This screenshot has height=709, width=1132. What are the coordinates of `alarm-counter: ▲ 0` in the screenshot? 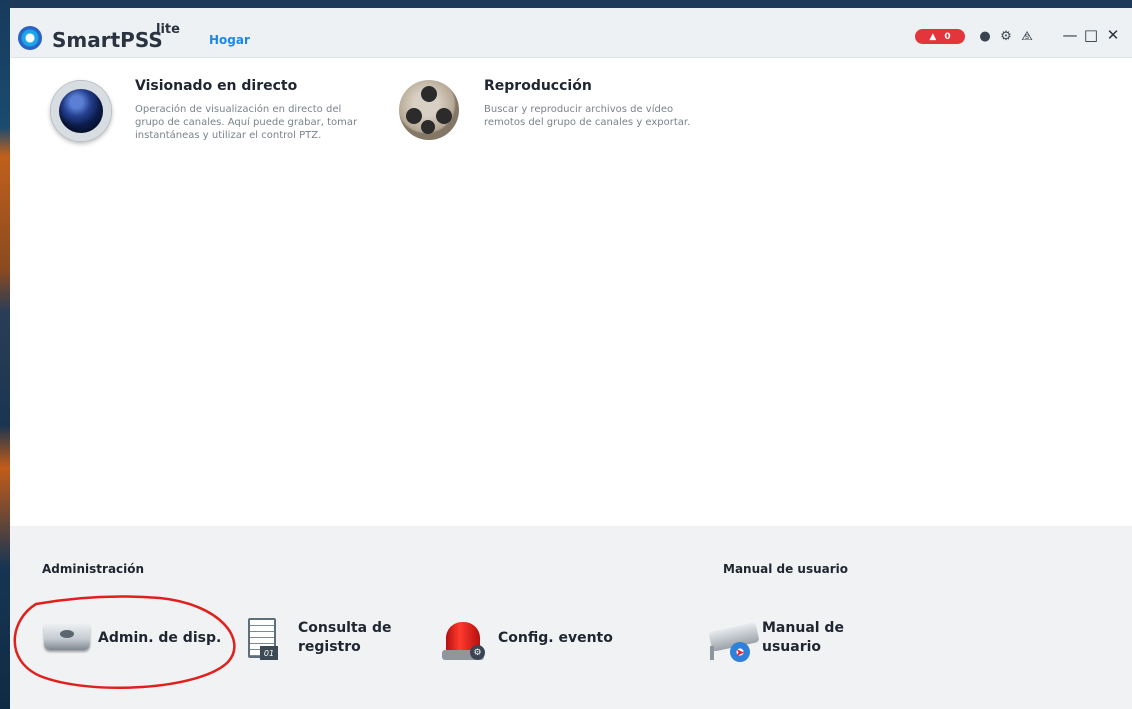 It's located at (940, 36).